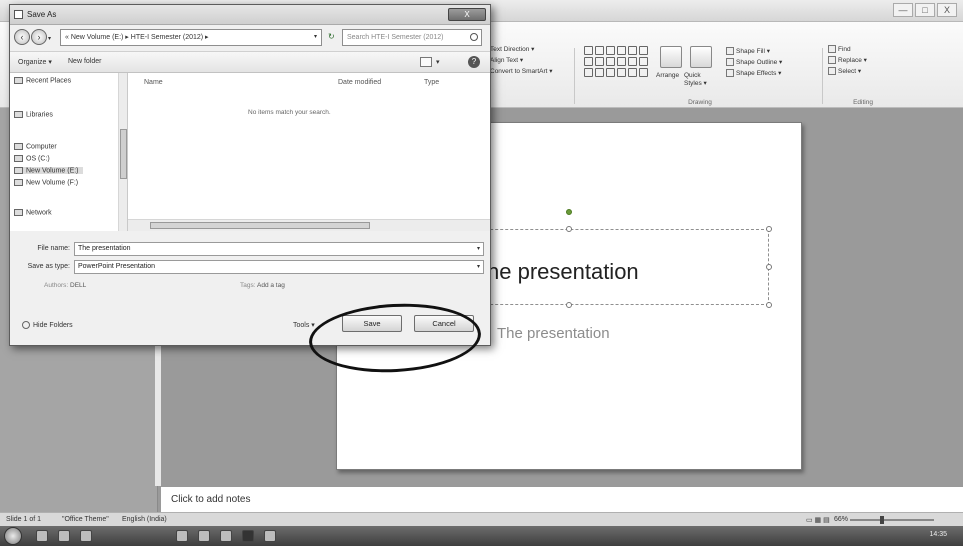 This screenshot has height=546, width=963. What do you see at coordinates (530, 60) in the screenshot?
I see `align-text-button: Align Text ▾` at bounding box center [530, 60].